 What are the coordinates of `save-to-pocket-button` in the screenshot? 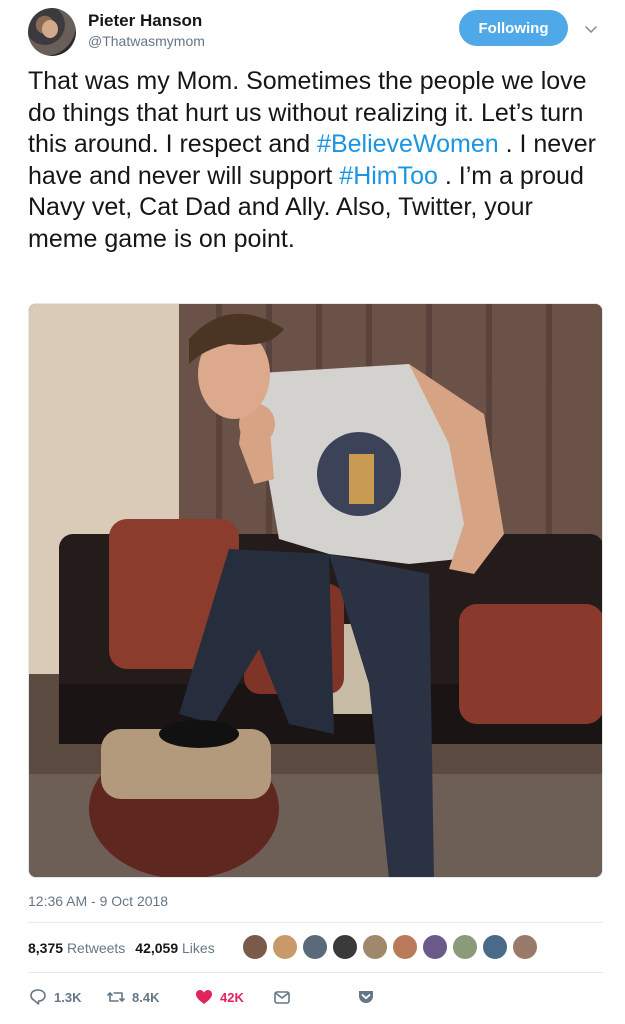 It's located at (366, 997).